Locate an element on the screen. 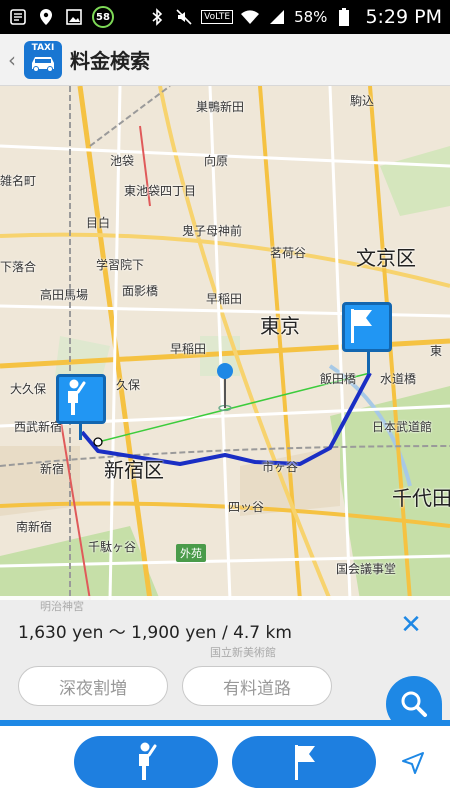  mute-icon is located at coordinates (184, 17).